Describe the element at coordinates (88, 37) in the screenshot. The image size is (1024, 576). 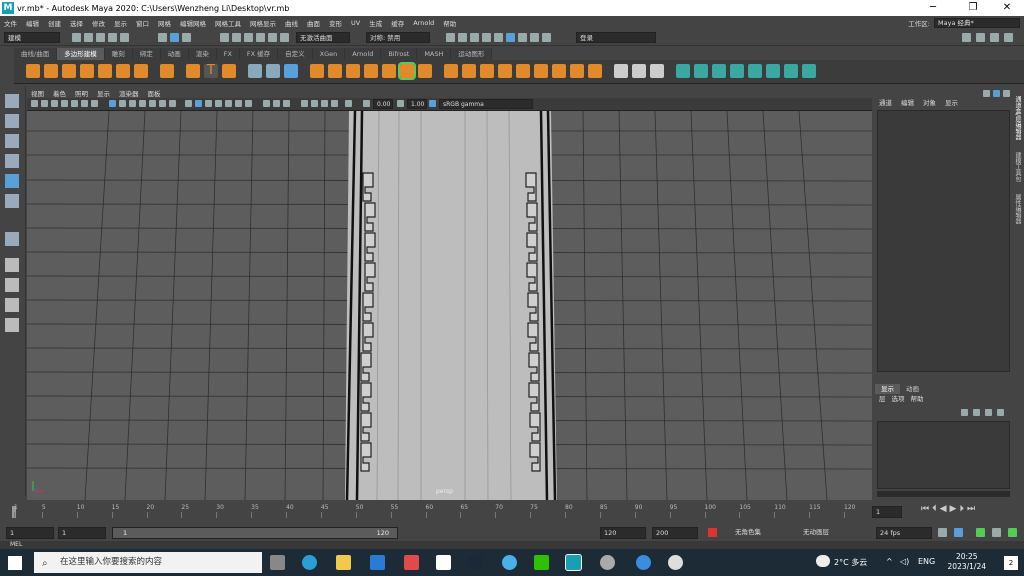
I see `open-scene-icon` at that location.